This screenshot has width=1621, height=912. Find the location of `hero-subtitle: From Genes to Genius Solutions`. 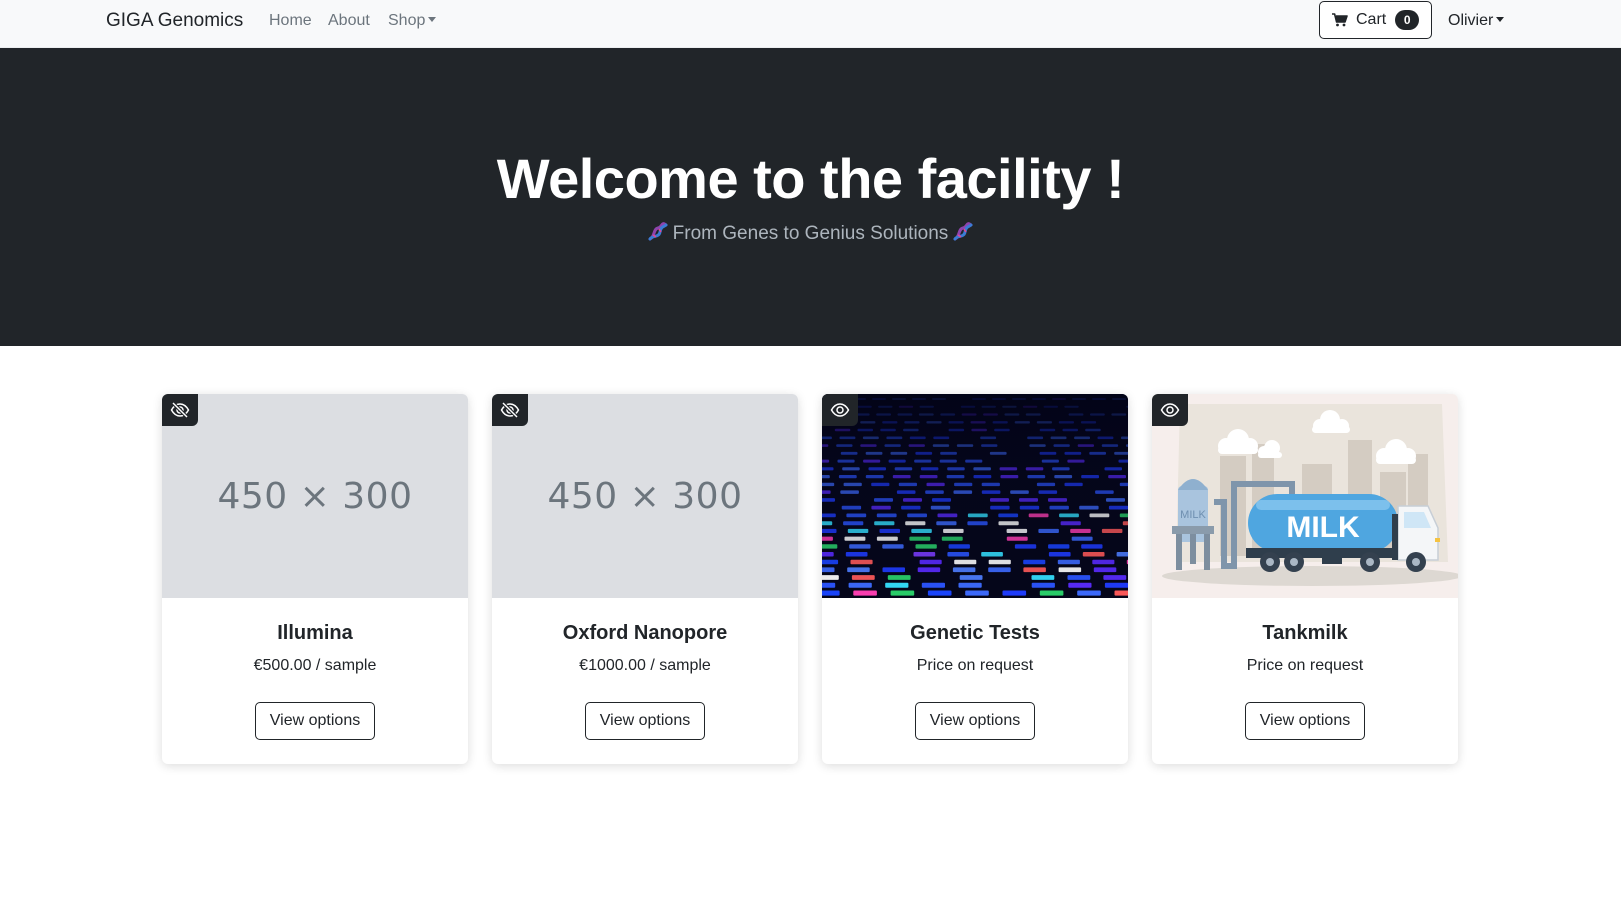

hero-subtitle: From Genes to Genius Solutions is located at coordinates (810, 233).